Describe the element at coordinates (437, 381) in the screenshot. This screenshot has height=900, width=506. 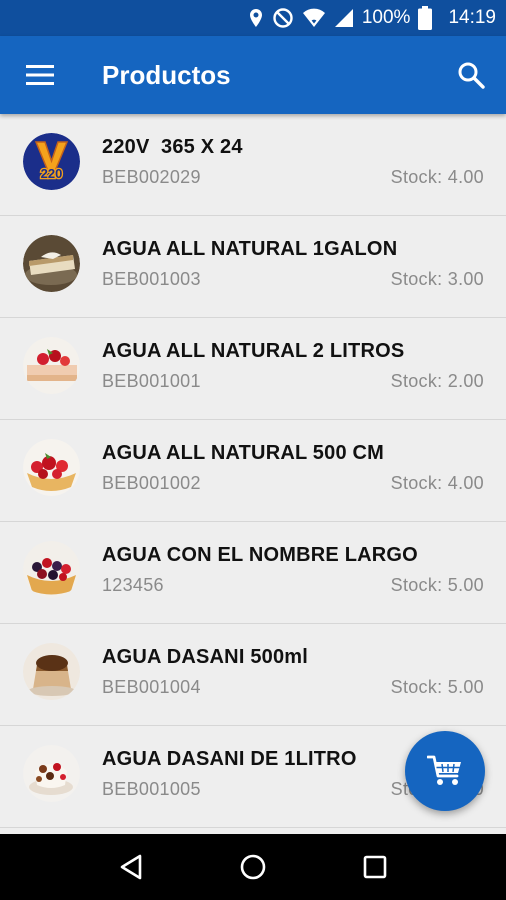
I see `product-stock: Stock: 2.00` at that location.